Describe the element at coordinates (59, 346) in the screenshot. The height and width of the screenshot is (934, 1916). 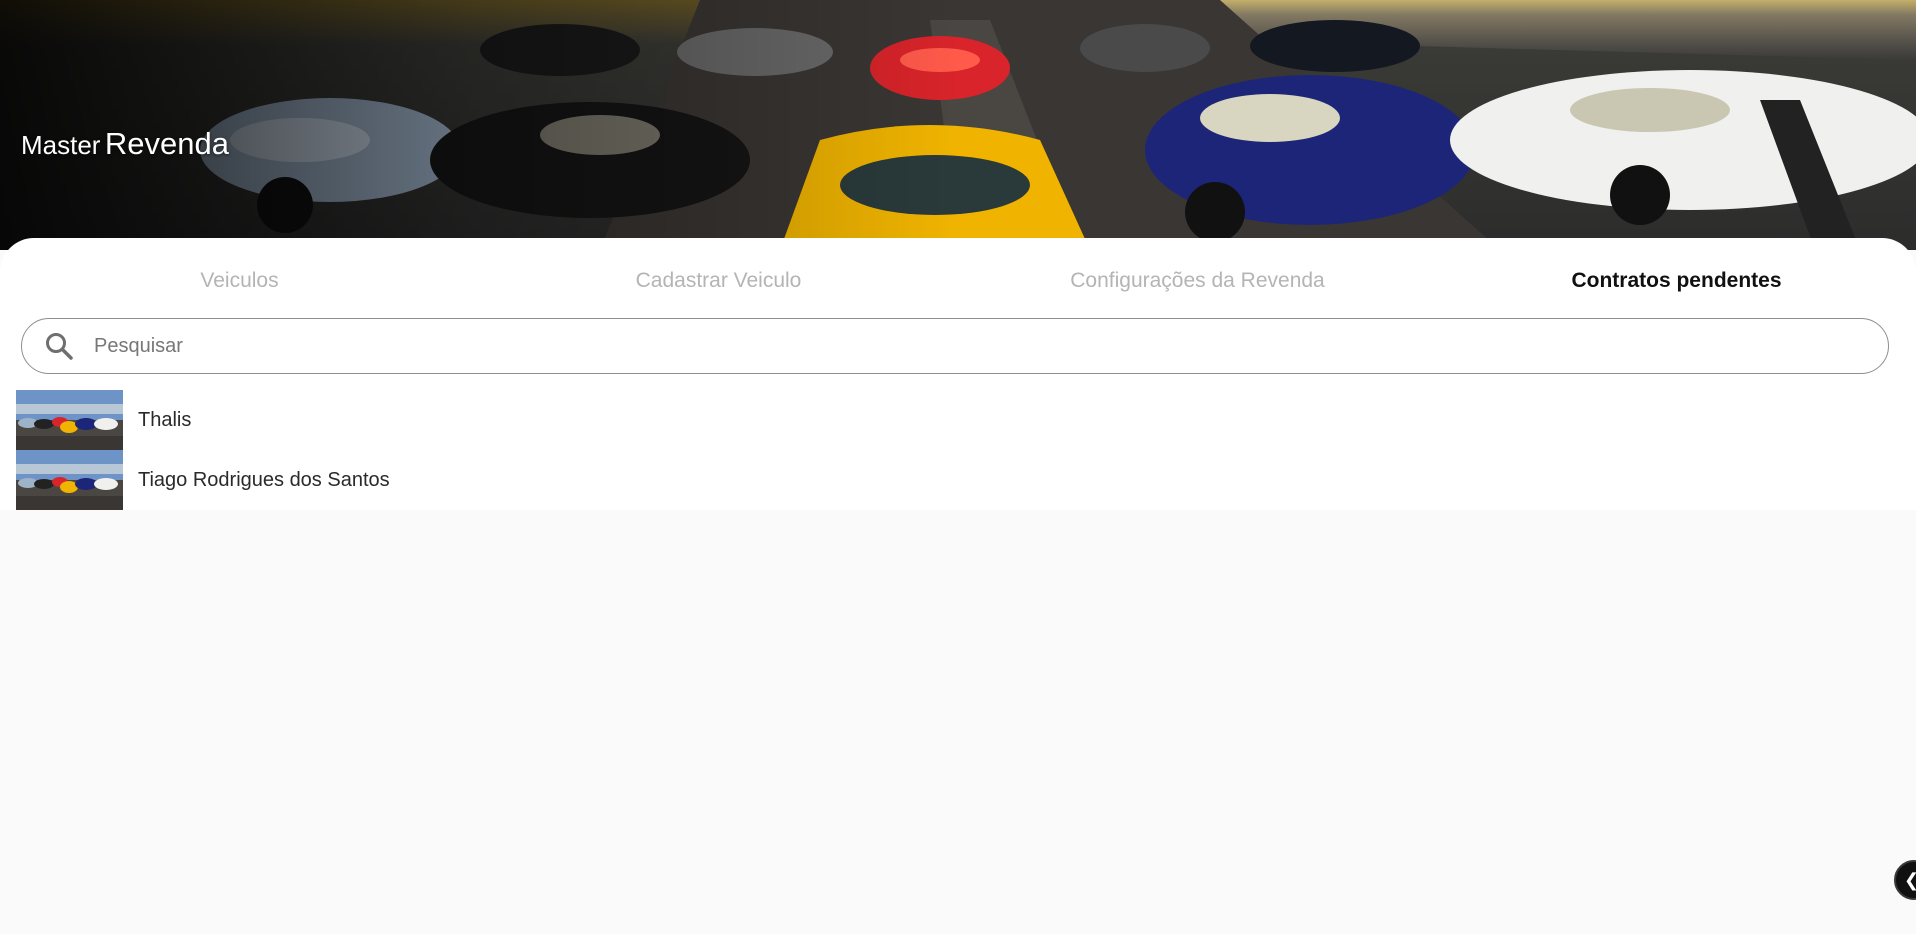
I see `search-icon` at that location.